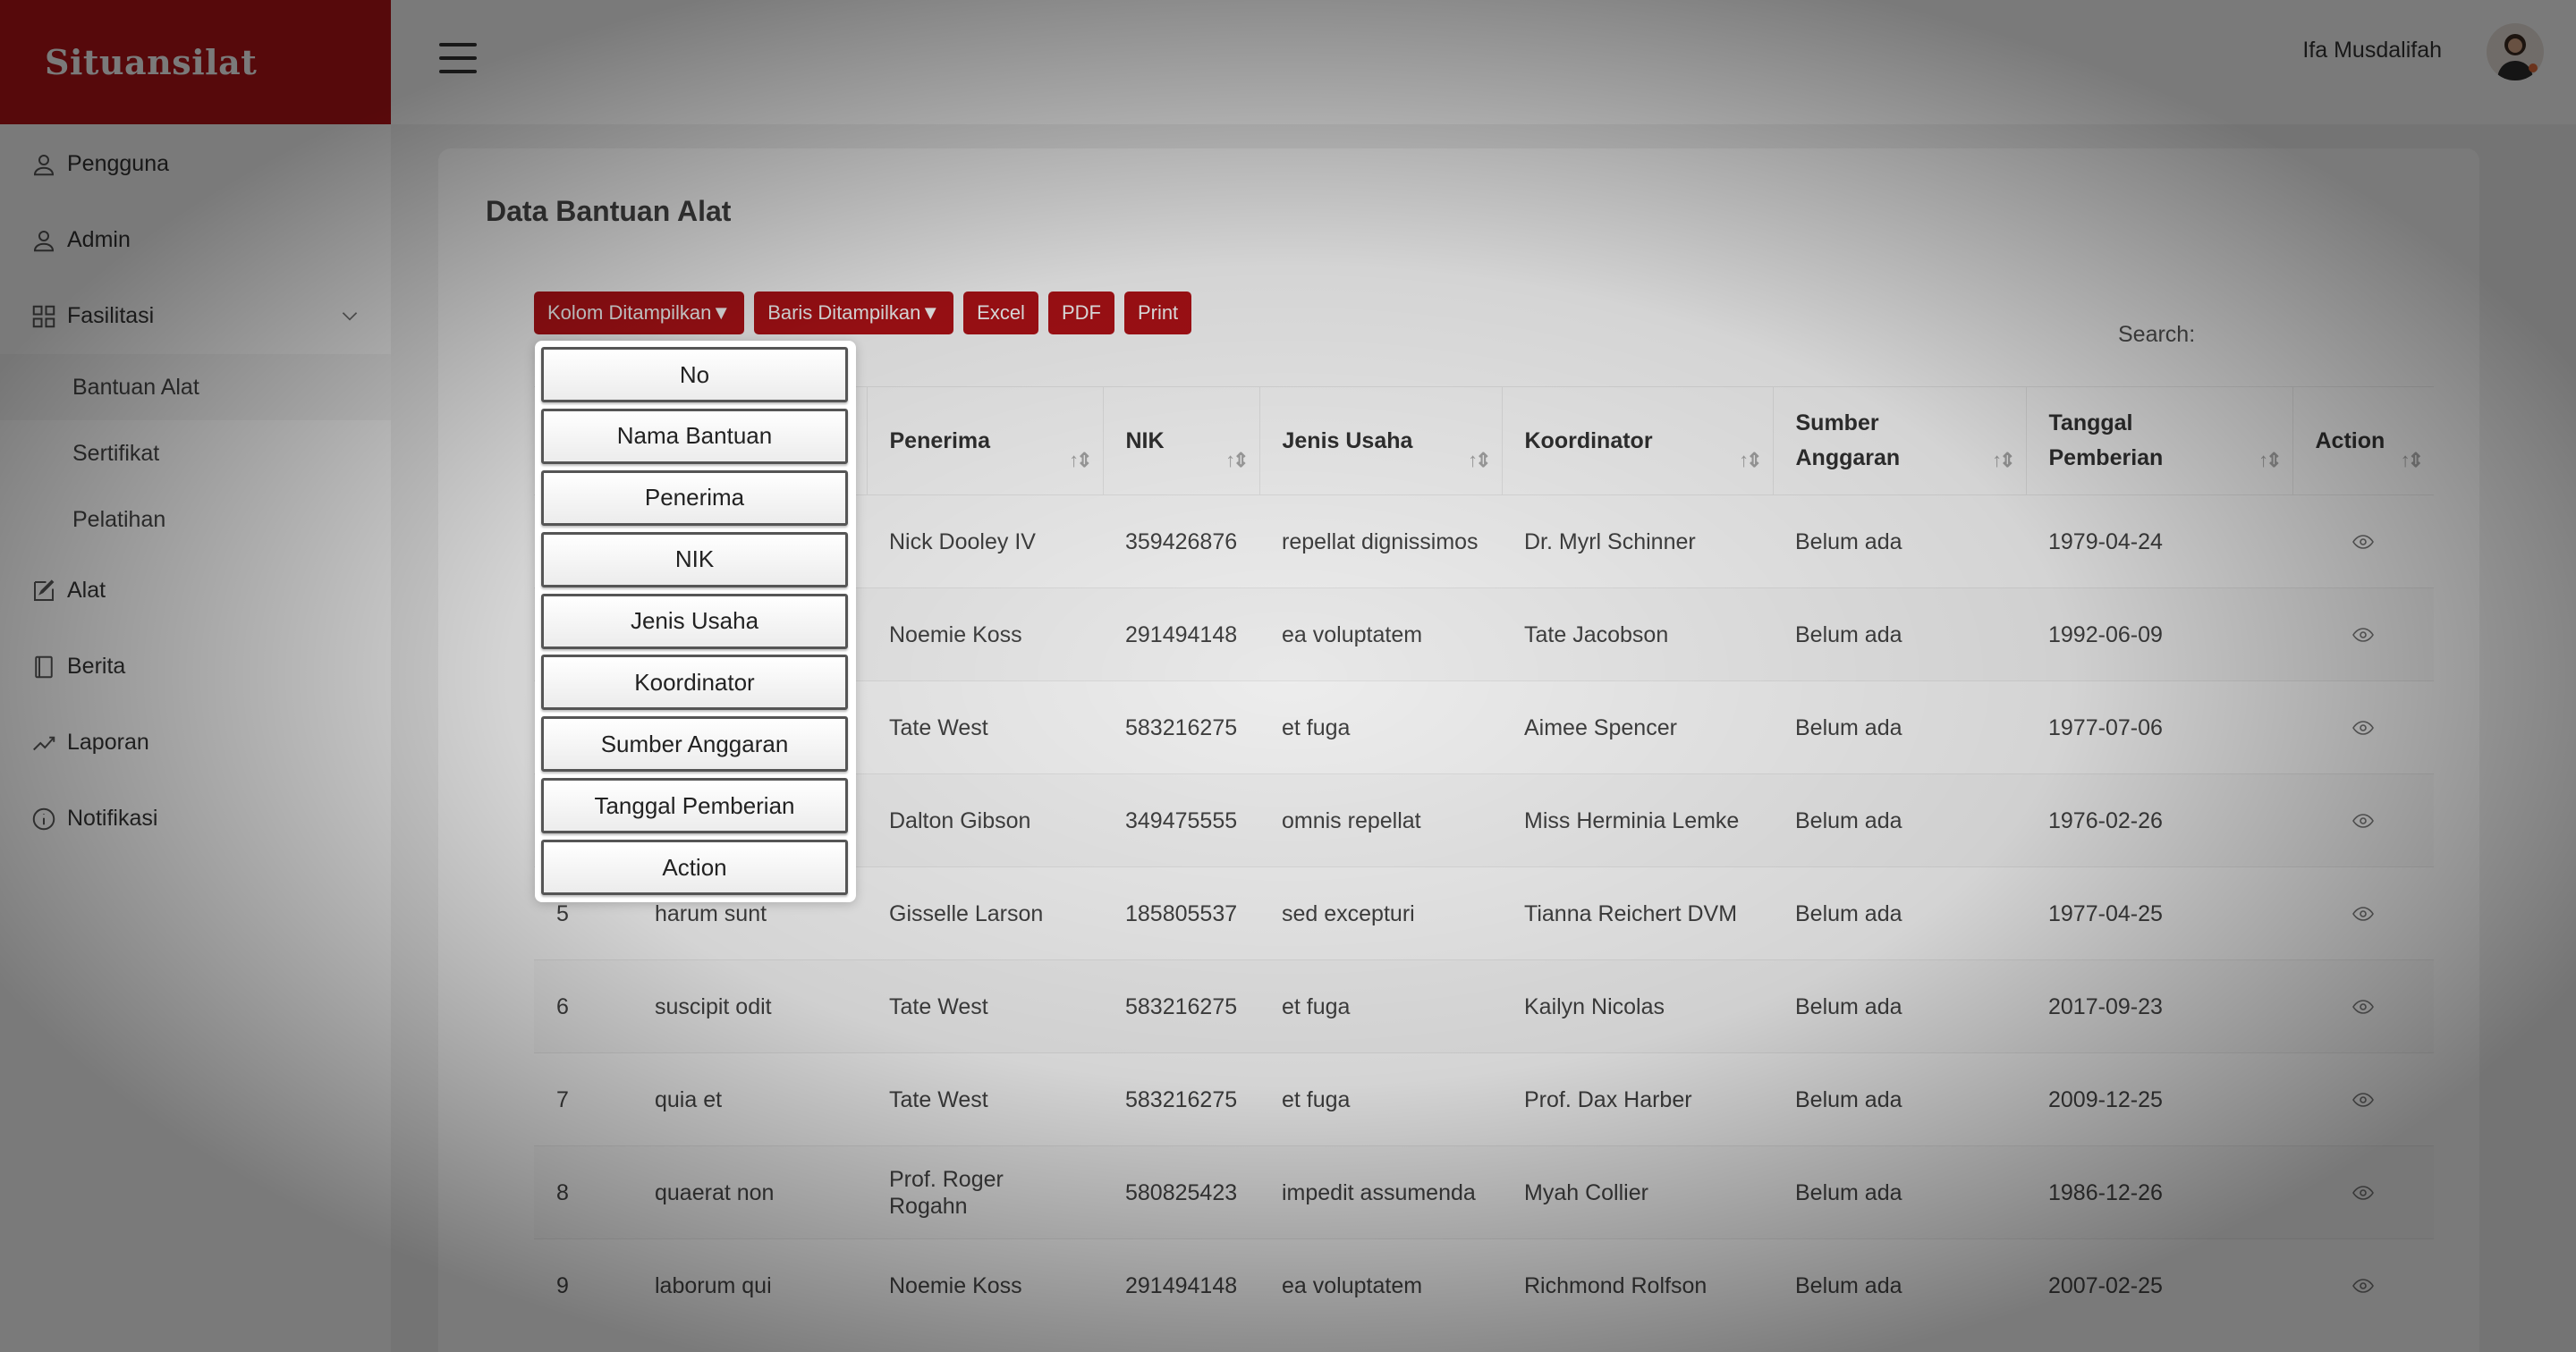  Describe the element at coordinates (1637, 1006) in the screenshot. I see `table-cell-koordinator: Kailyn Nicolas` at that location.